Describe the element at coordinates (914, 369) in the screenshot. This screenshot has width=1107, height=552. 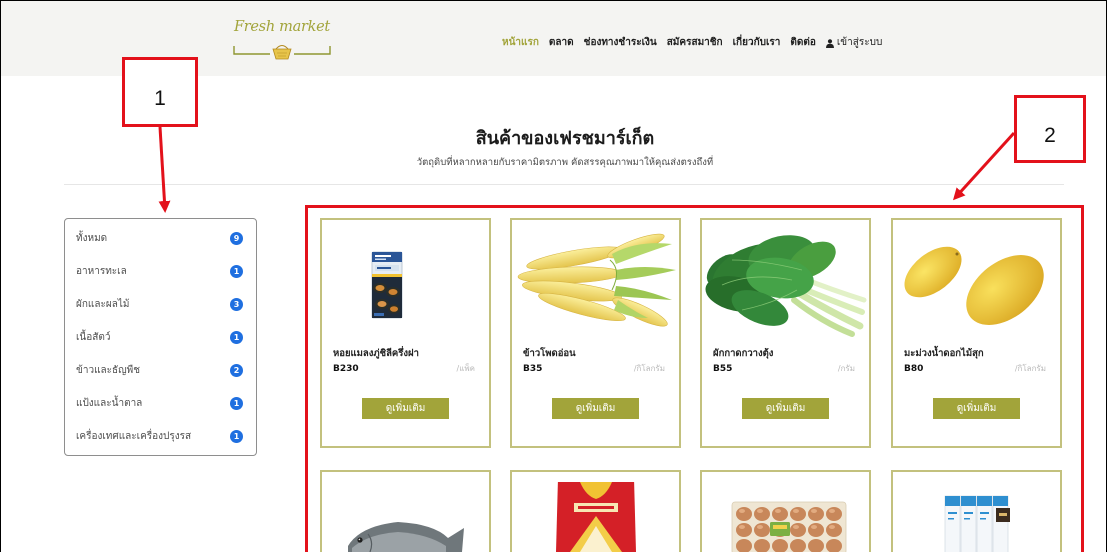
I see `product-price: B80` at that location.